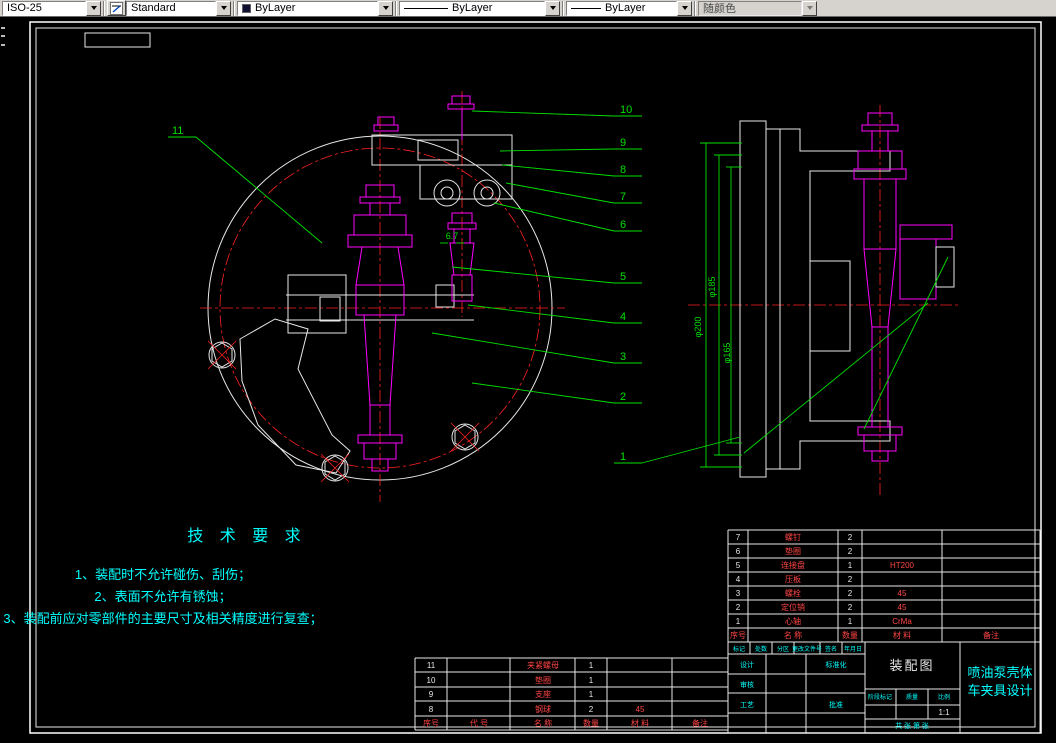 The height and width of the screenshot is (743, 1056). I want to click on bom-cell-no: 5, so click(738, 565).